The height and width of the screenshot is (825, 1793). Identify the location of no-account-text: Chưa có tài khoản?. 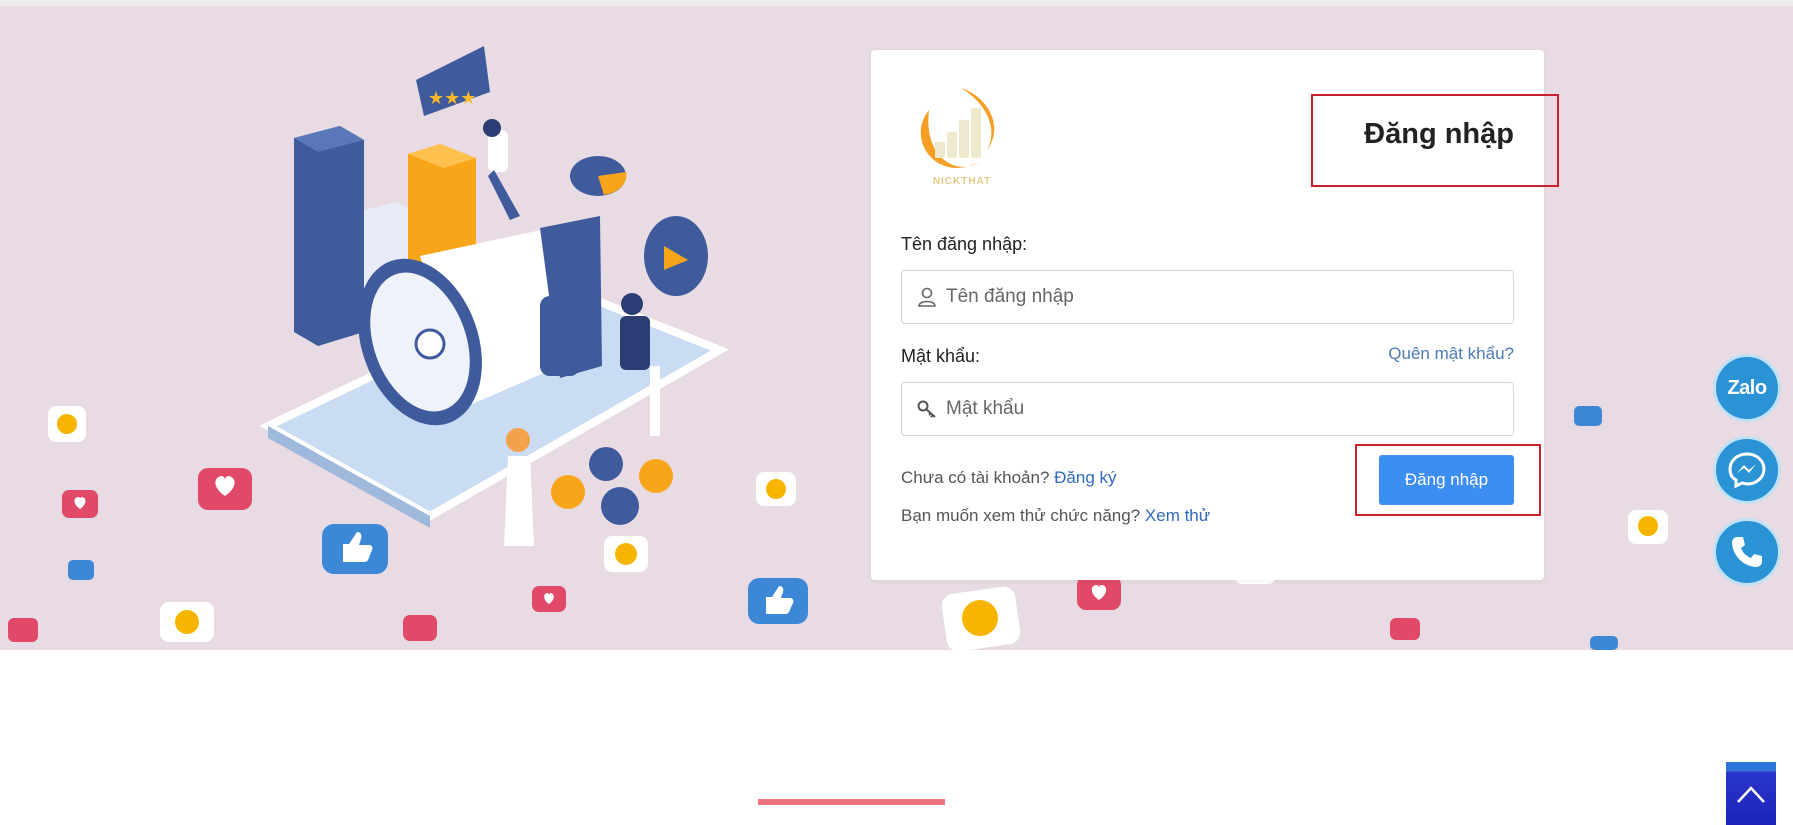
(975, 477).